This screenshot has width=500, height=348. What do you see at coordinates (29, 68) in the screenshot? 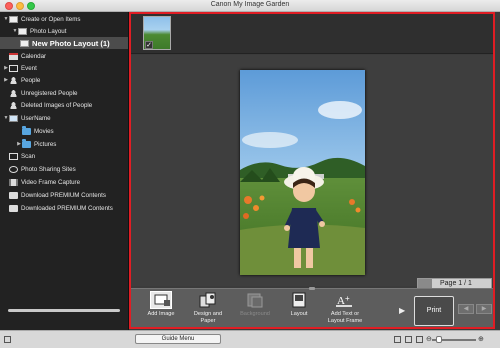
I see `sidebar-item-label: Event` at bounding box center [29, 68].